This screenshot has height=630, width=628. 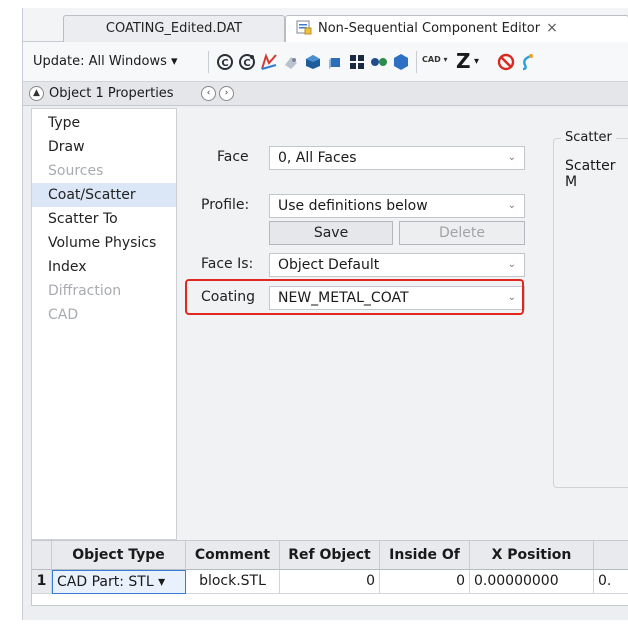 What do you see at coordinates (269, 62) in the screenshot?
I see `ray-trace-icon` at bounding box center [269, 62].